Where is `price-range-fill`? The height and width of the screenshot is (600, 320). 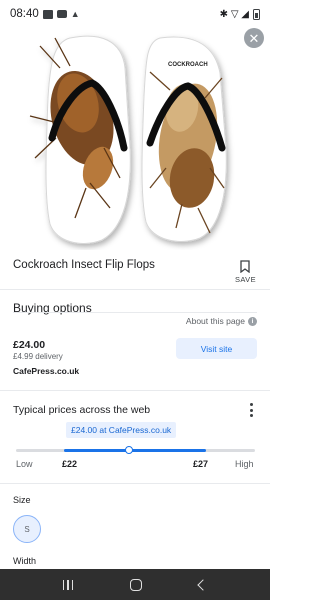 price-range-fill is located at coordinates (135, 450).